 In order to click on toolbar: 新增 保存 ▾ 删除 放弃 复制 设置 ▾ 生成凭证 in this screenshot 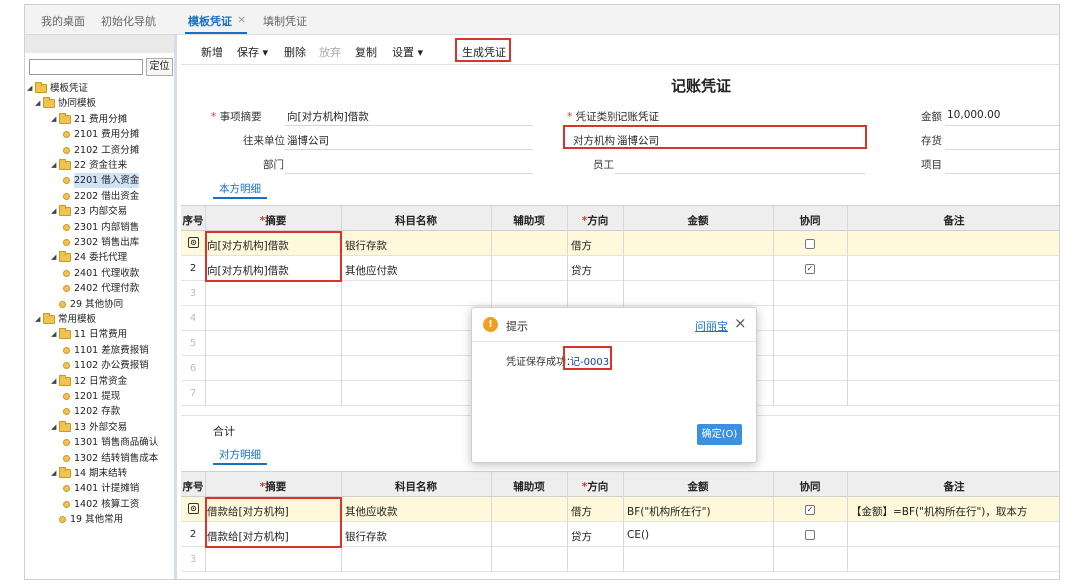, I will do `click(620, 50)`.